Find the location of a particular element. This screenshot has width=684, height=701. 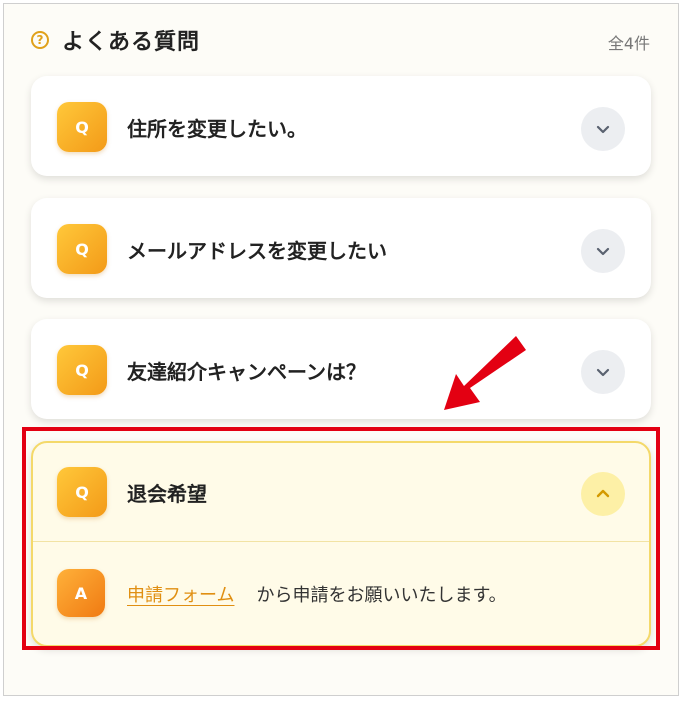

faq-question: 住所を変更したい。 is located at coordinates (217, 129).